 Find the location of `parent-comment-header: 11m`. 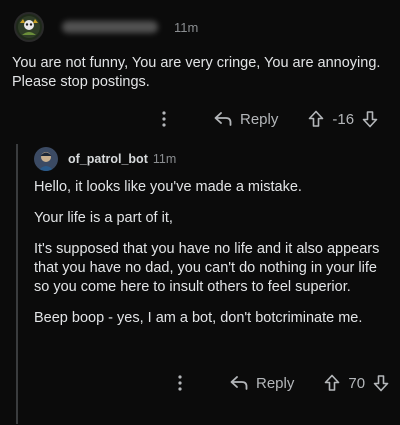

parent-comment-header: 11m is located at coordinates (106, 27).